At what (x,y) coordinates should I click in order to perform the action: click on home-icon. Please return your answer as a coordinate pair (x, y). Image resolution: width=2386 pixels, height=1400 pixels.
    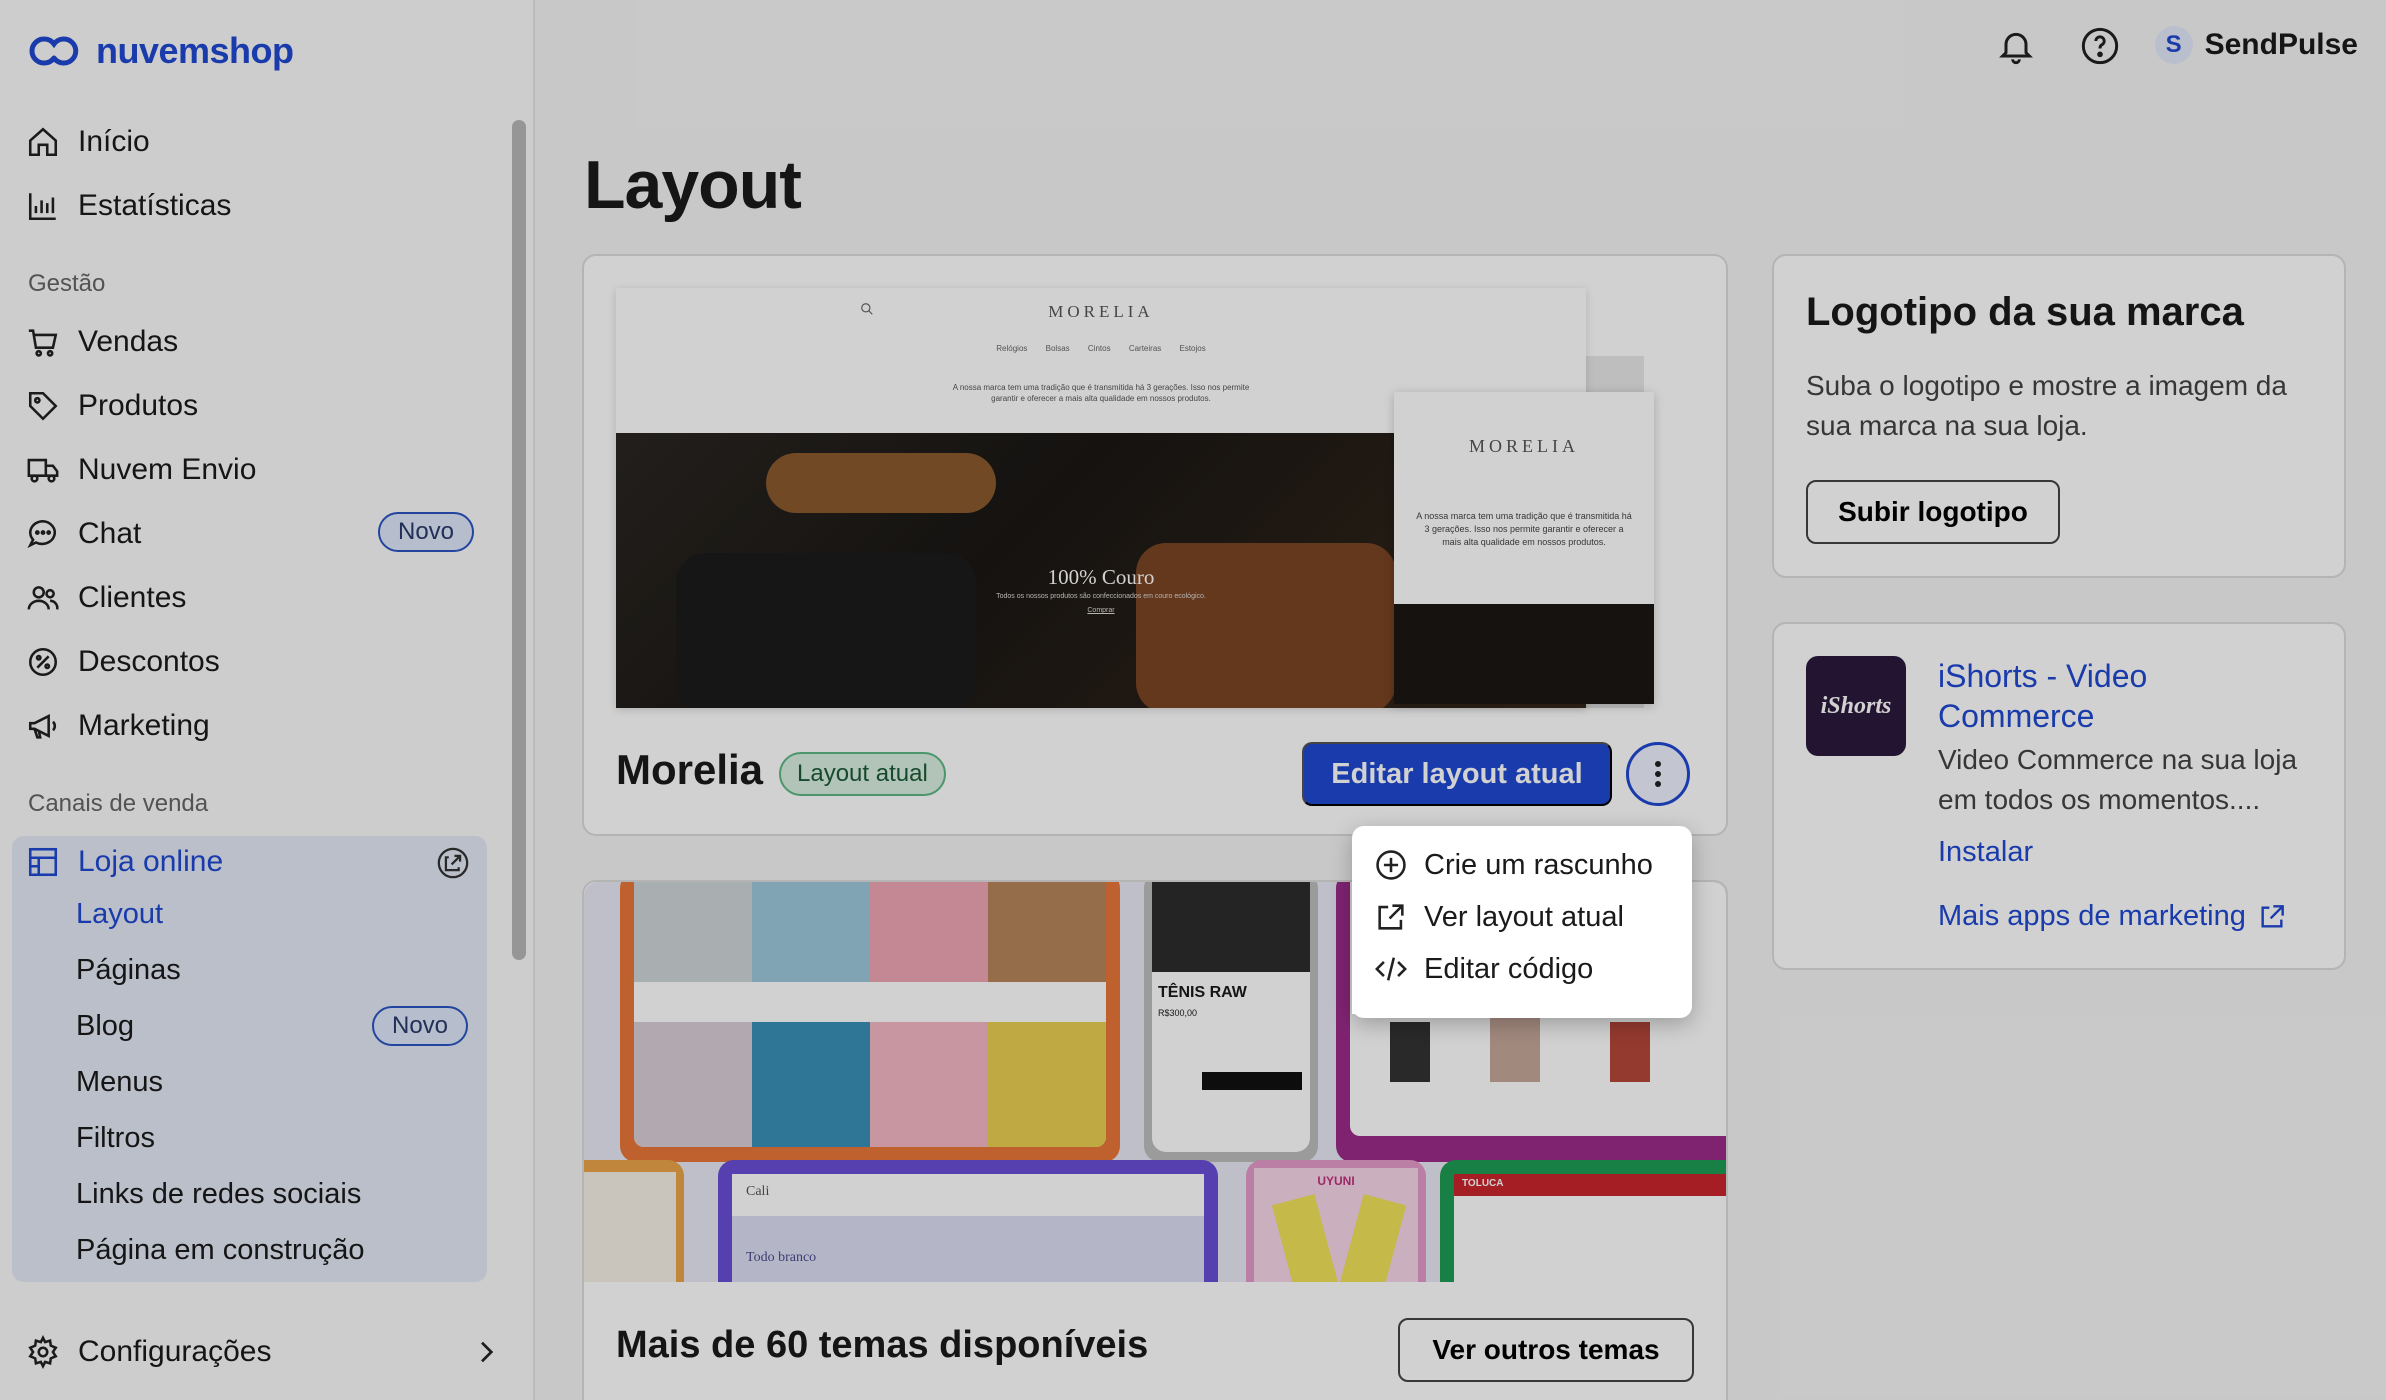
    Looking at the image, I should click on (43, 142).